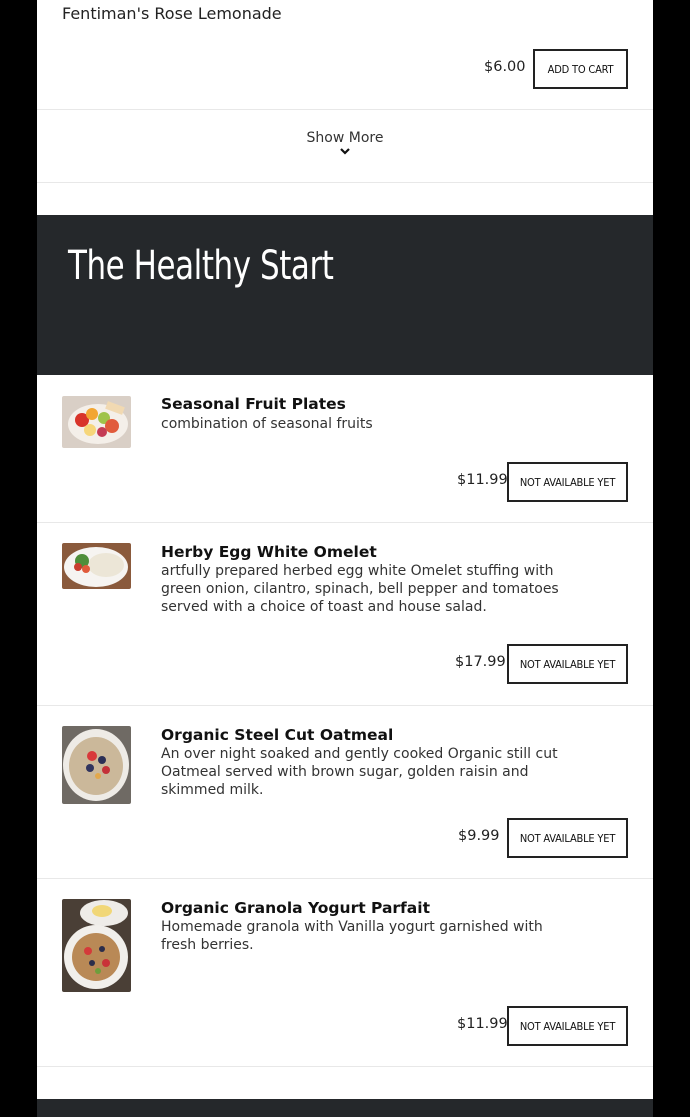 The height and width of the screenshot is (1117, 690). I want to click on chevron-down-icon, so click(345, 151).